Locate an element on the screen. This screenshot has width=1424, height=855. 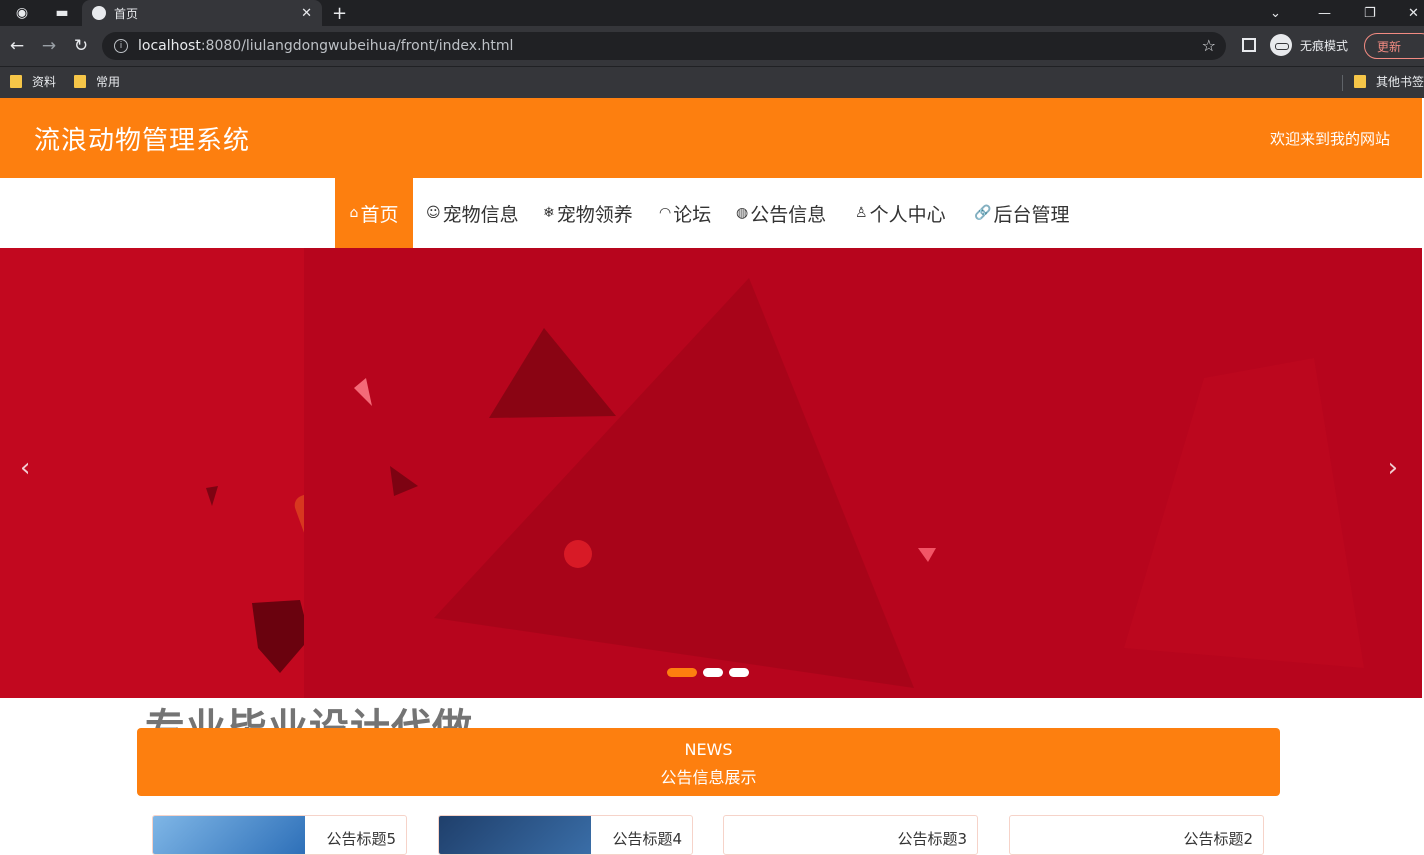
home-icon: ⌂ is located at coordinates (354, 213).